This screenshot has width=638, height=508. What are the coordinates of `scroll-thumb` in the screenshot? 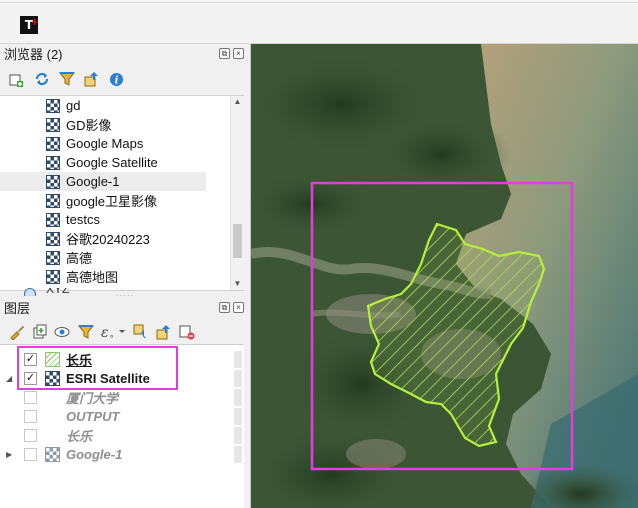 It's located at (237, 241).